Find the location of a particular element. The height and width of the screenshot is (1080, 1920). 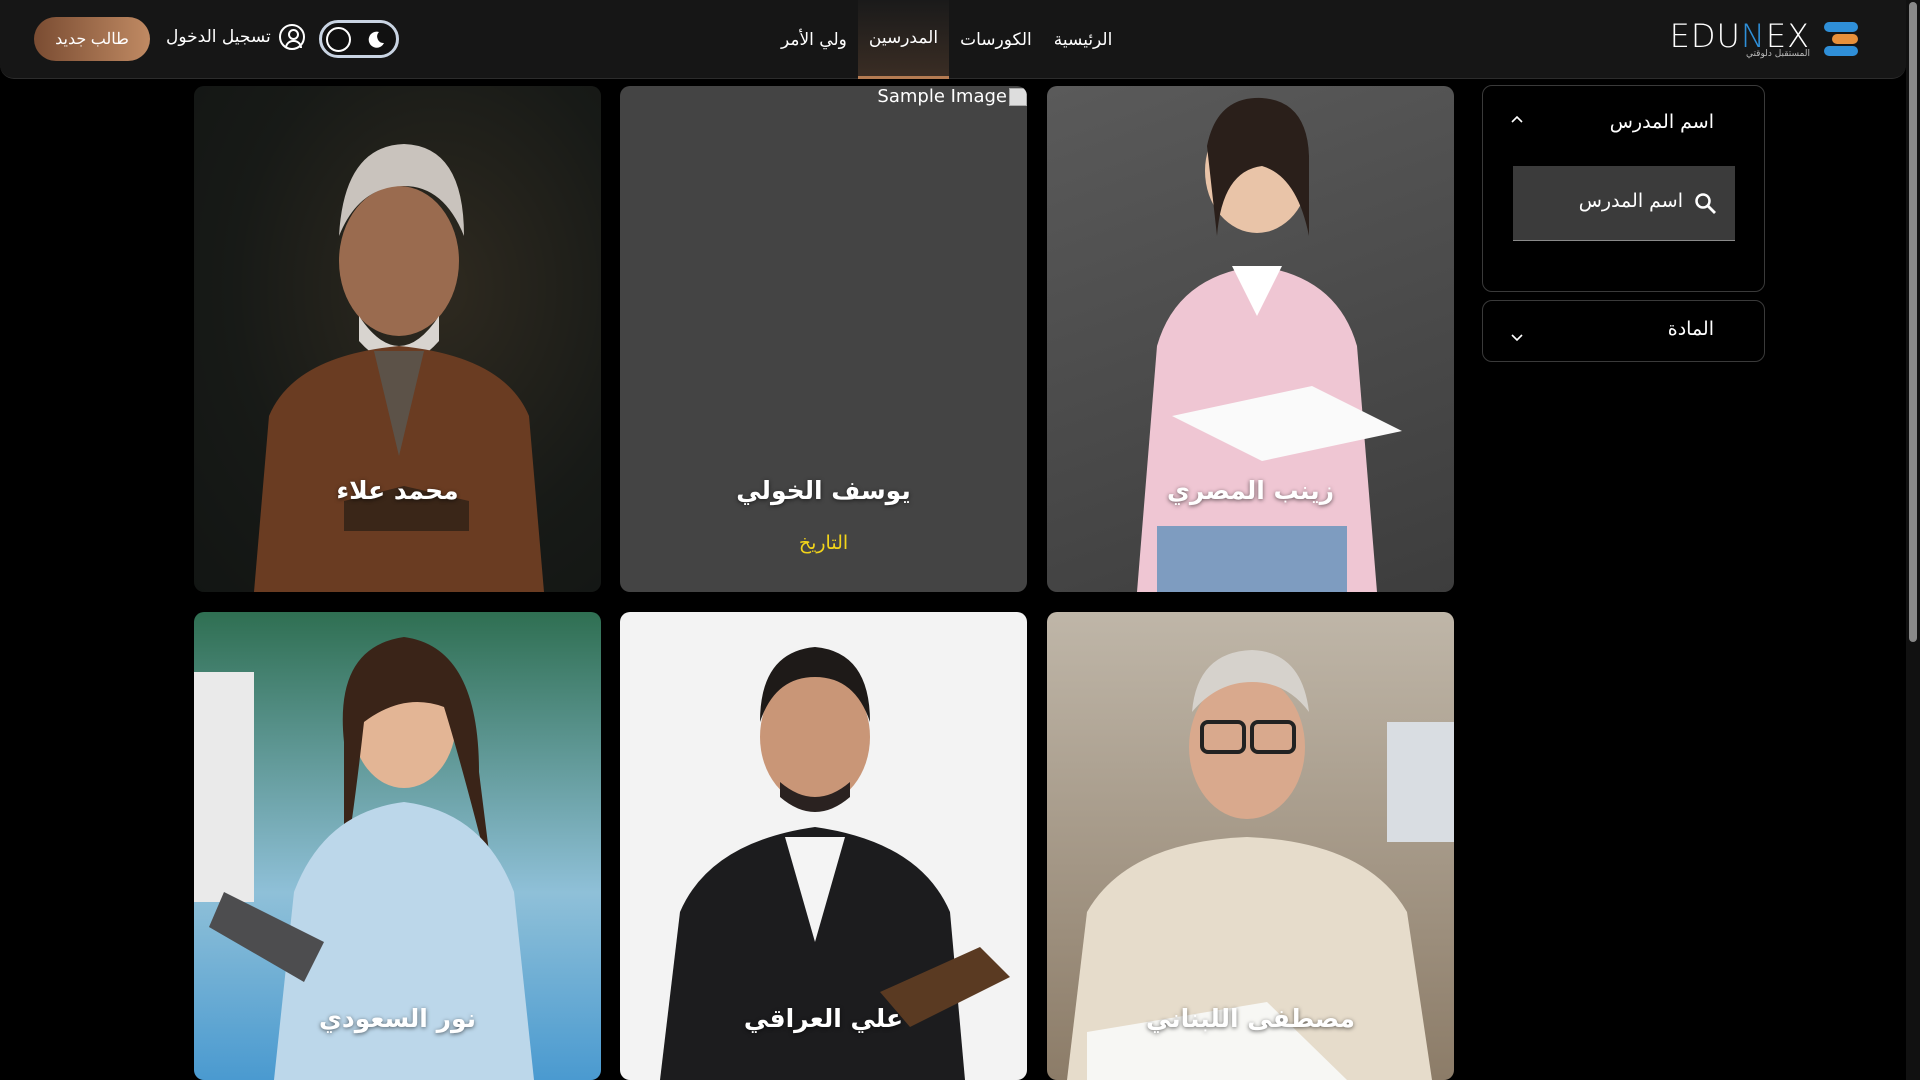

login-link: تسجيل الدخول is located at coordinates (235, 37).